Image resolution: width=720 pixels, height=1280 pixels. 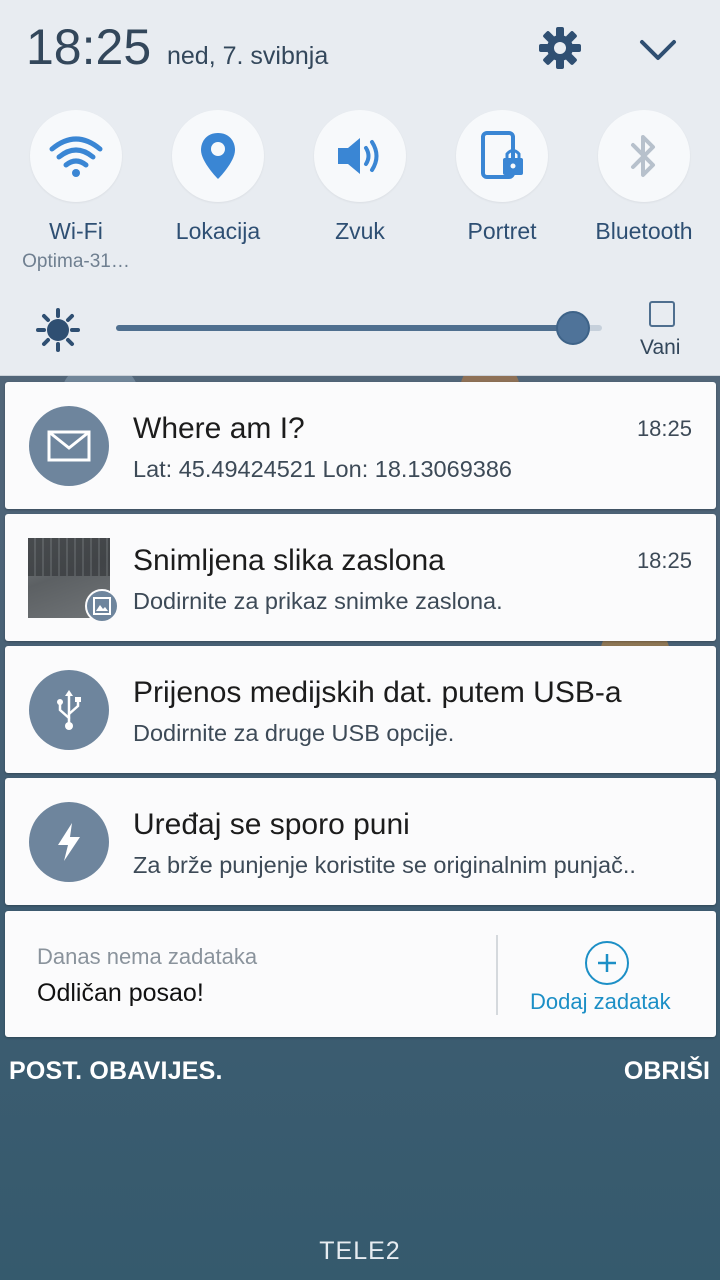 I want to click on bluetooth-icon, so click(x=644, y=156).